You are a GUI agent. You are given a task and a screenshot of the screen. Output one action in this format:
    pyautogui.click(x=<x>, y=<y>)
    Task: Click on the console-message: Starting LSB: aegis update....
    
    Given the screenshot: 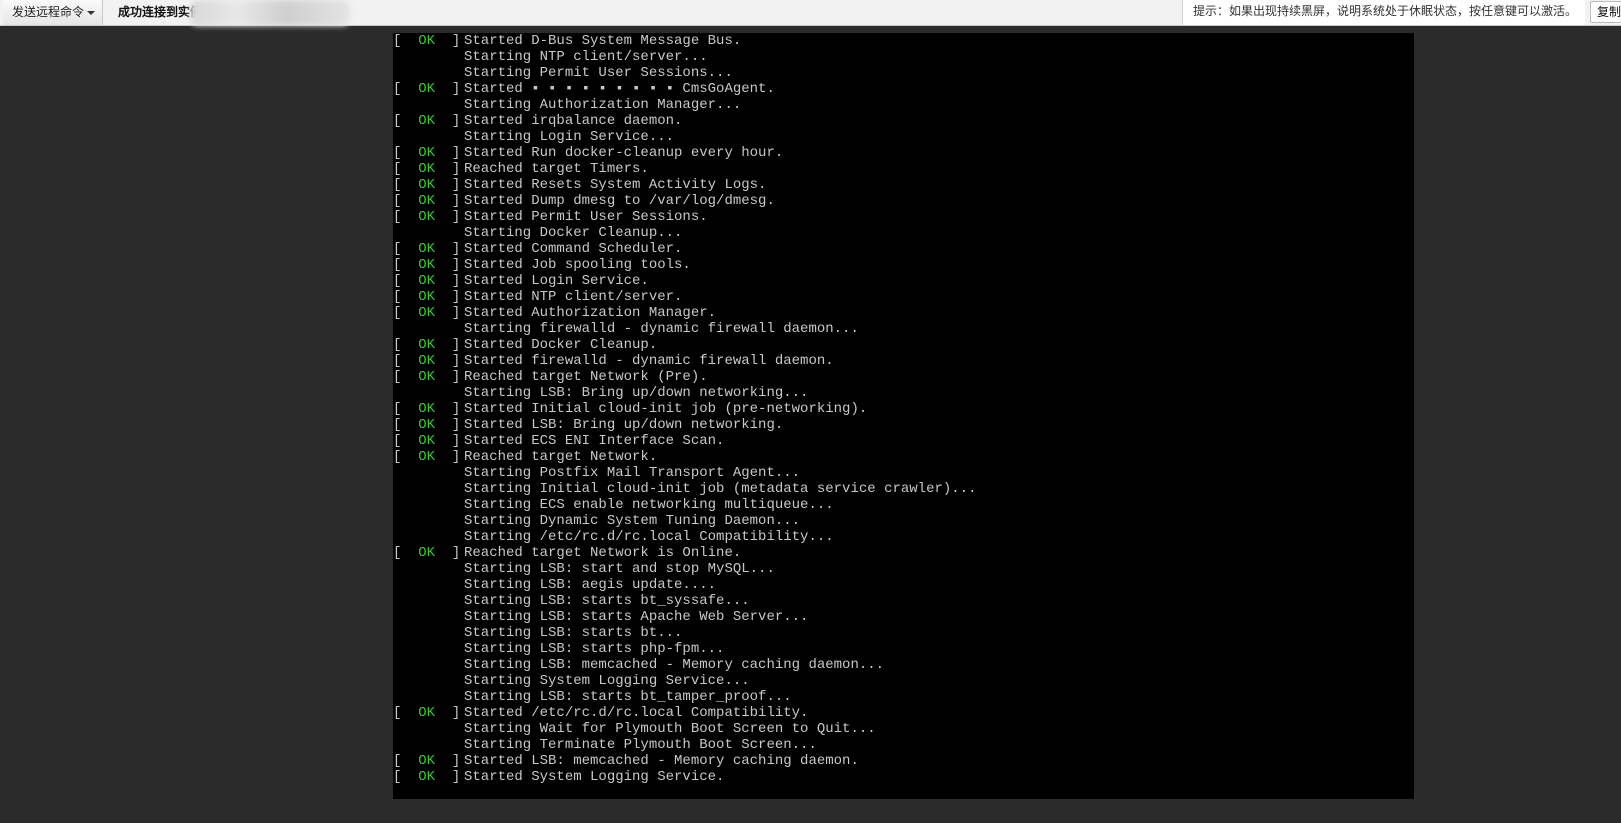 What is the action you would take?
    pyautogui.click(x=590, y=585)
    